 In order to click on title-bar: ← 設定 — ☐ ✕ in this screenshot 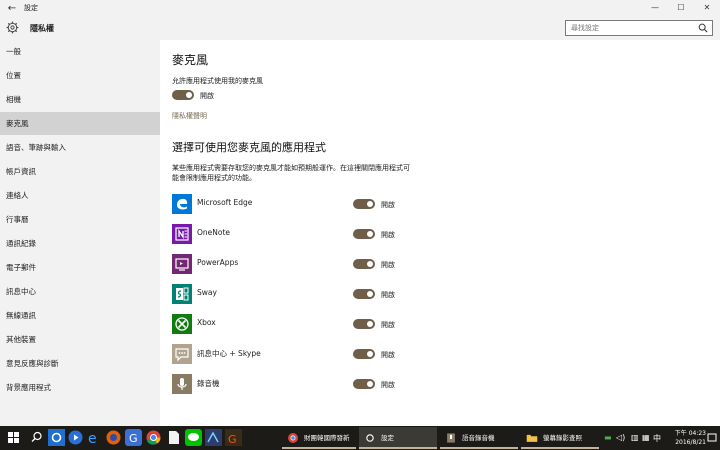, I will do `click(360, 8)`.